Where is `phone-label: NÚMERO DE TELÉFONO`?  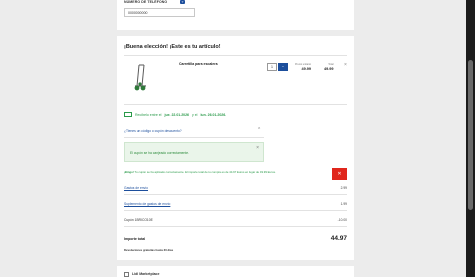 phone-label: NÚMERO DE TELÉFONO is located at coordinates (146, 2).